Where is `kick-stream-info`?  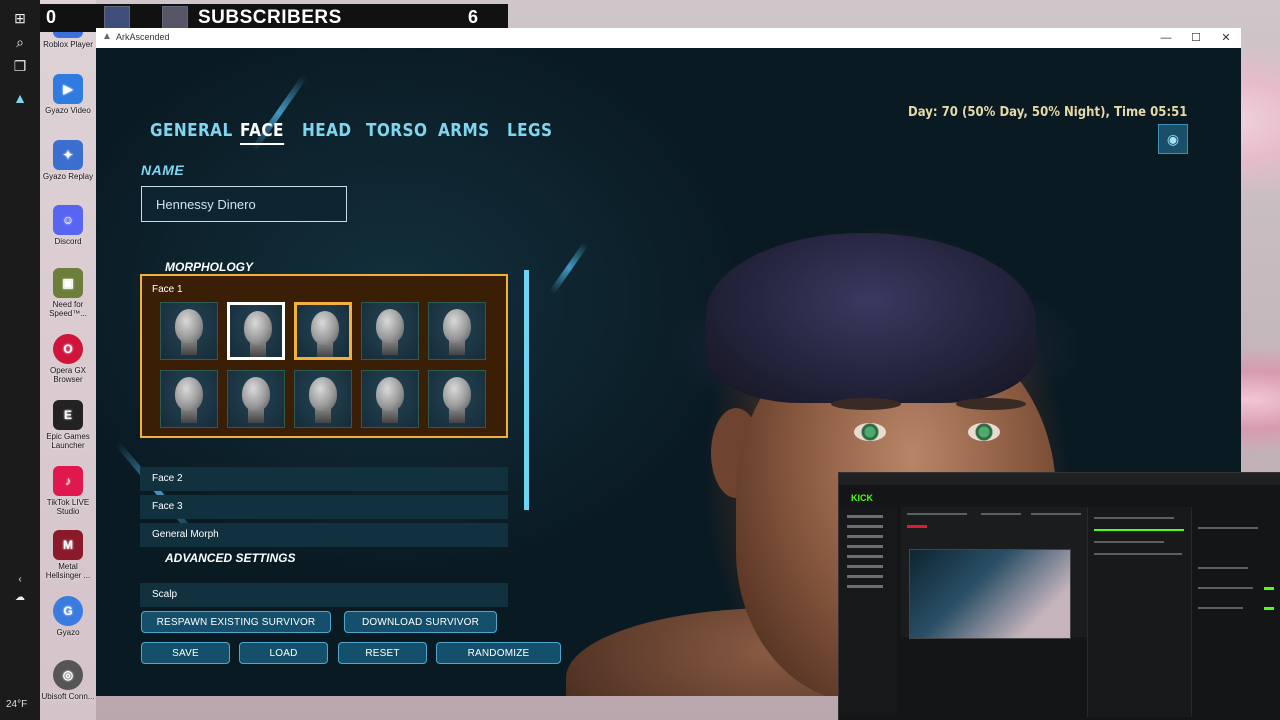 kick-stream-info is located at coordinates (1235, 612).